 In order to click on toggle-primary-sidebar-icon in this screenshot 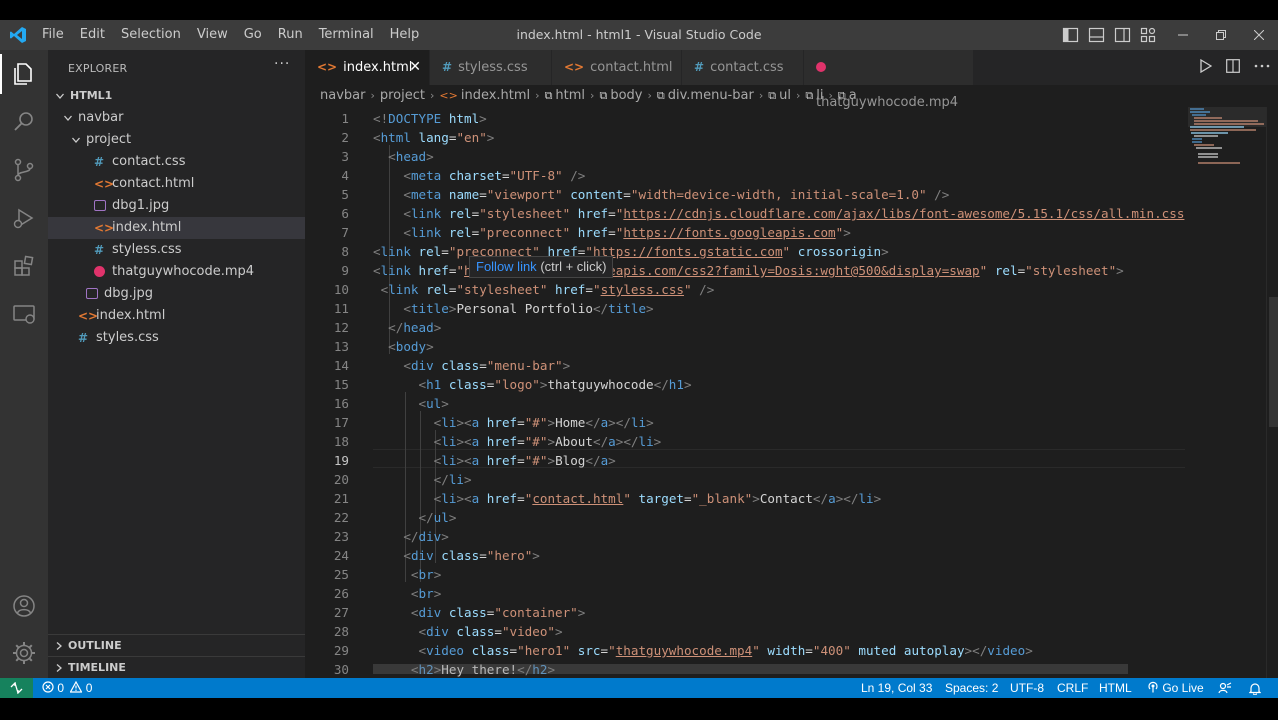, I will do `click(1070, 35)`.